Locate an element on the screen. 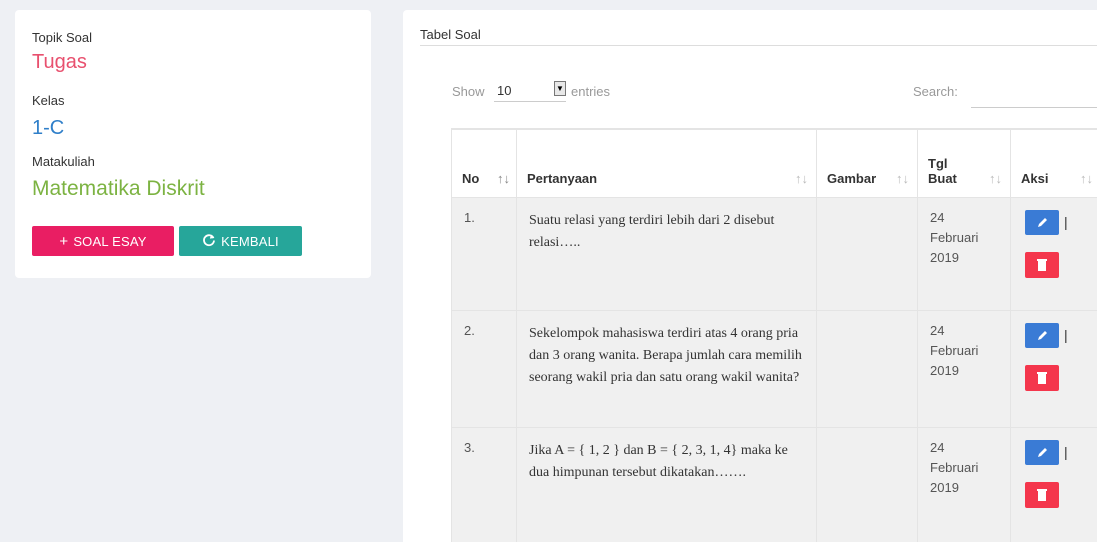 The height and width of the screenshot is (542, 1097). header-tgl-buat: Tgl Buat ↑↓ is located at coordinates (964, 163).